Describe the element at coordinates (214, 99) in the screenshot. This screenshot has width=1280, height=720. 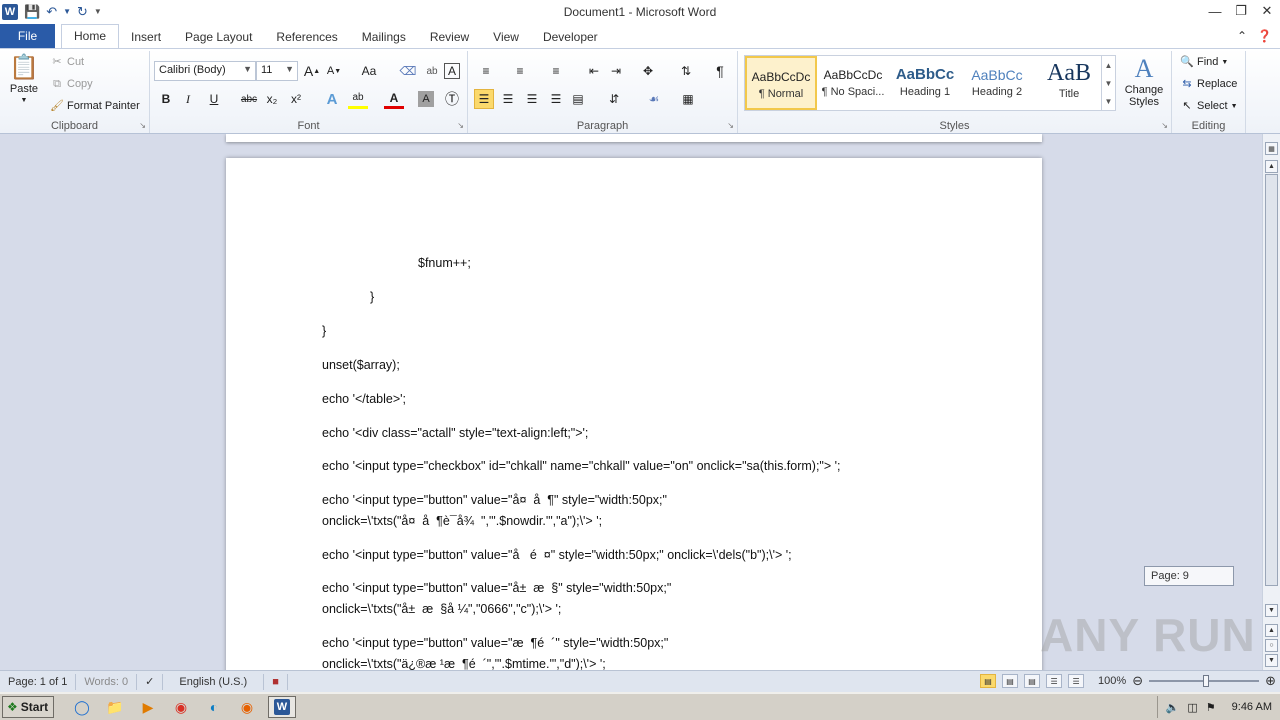
I see `underline-button: U` at that location.